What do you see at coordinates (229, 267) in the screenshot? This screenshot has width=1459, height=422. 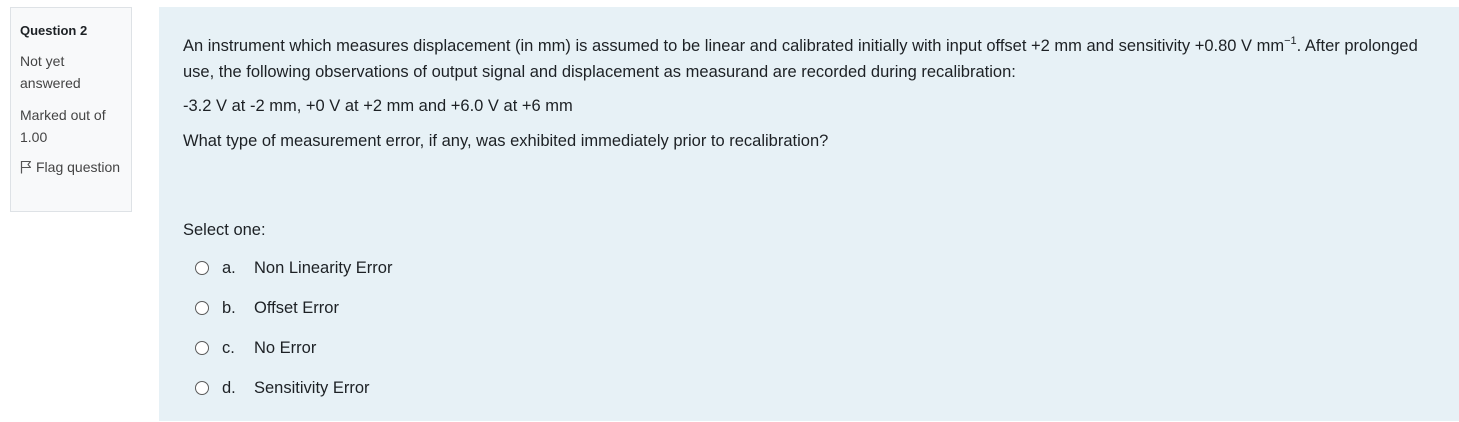 I see `option-letter: a.` at bounding box center [229, 267].